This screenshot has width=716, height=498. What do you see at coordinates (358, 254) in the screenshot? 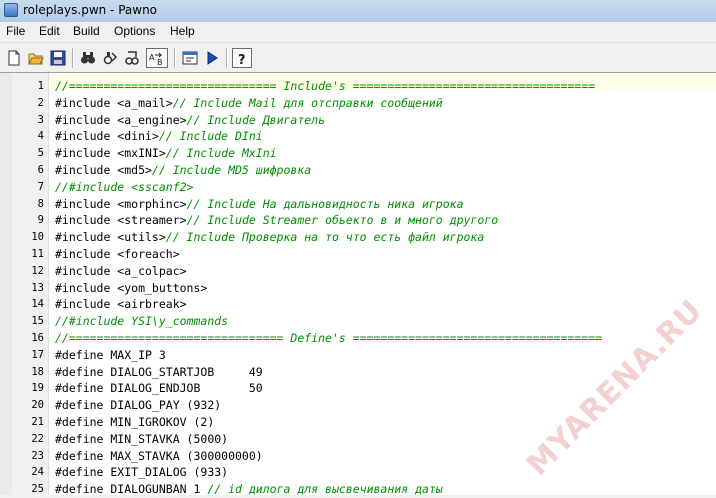
I see `code-line: 11 #include <foreach>` at bounding box center [358, 254].